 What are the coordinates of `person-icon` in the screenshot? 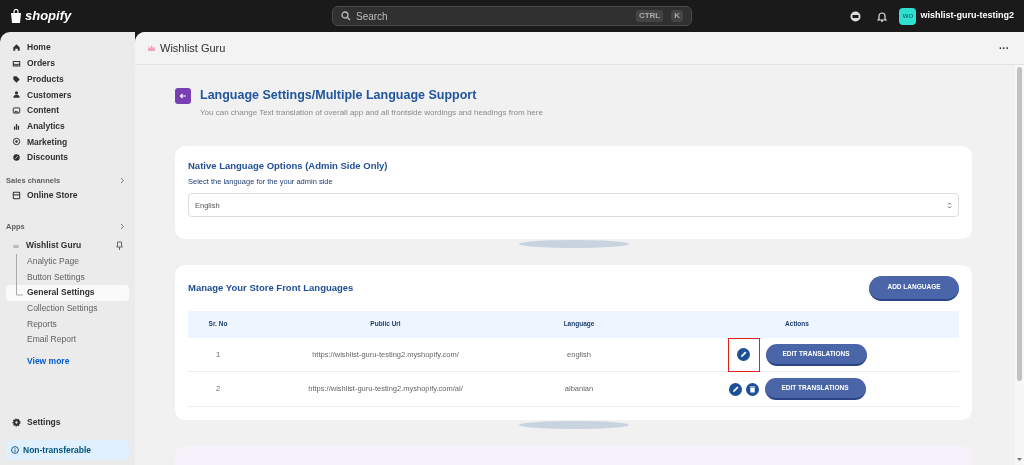 It's located at (16, 95).